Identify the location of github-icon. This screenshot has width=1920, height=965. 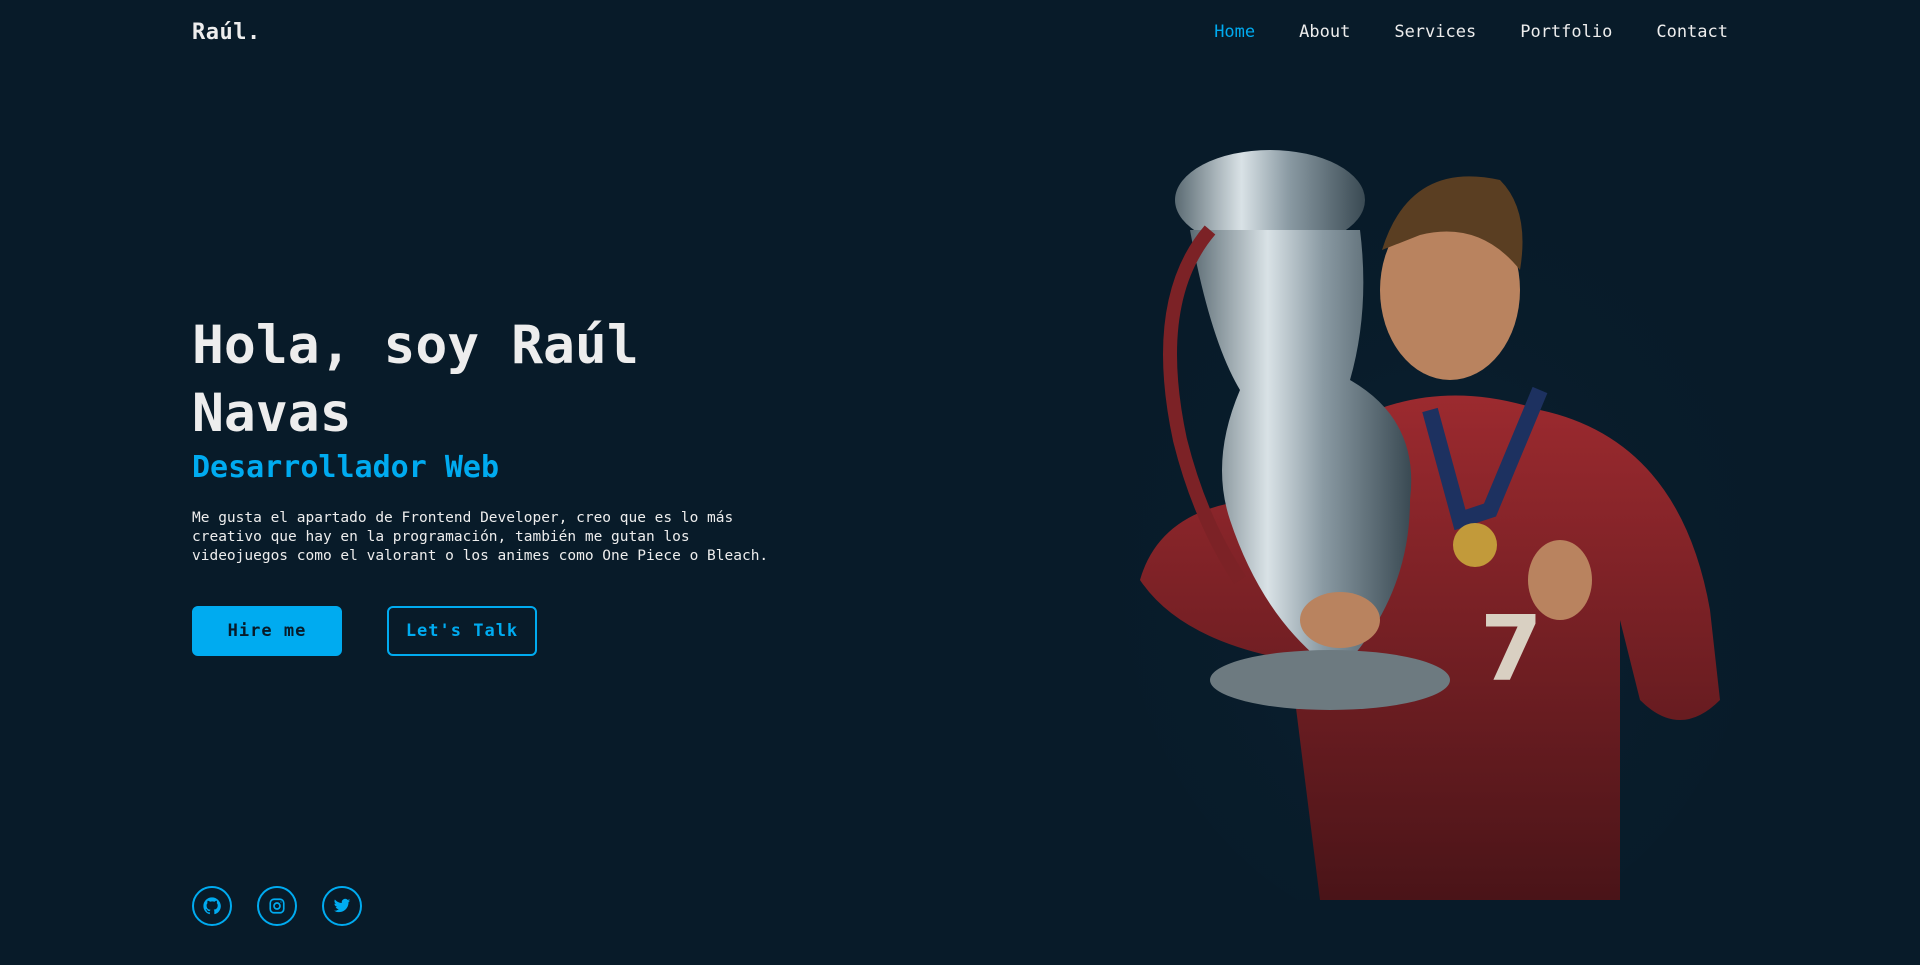
(212, 906).